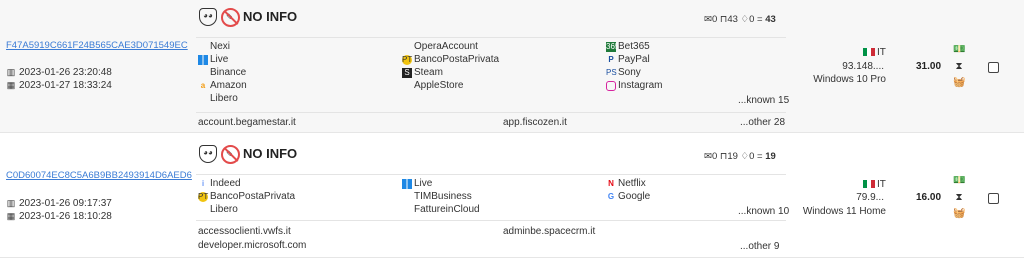 The image size is (1024, 263). I want to click on service-item: AppleStore, so click(450, 85).